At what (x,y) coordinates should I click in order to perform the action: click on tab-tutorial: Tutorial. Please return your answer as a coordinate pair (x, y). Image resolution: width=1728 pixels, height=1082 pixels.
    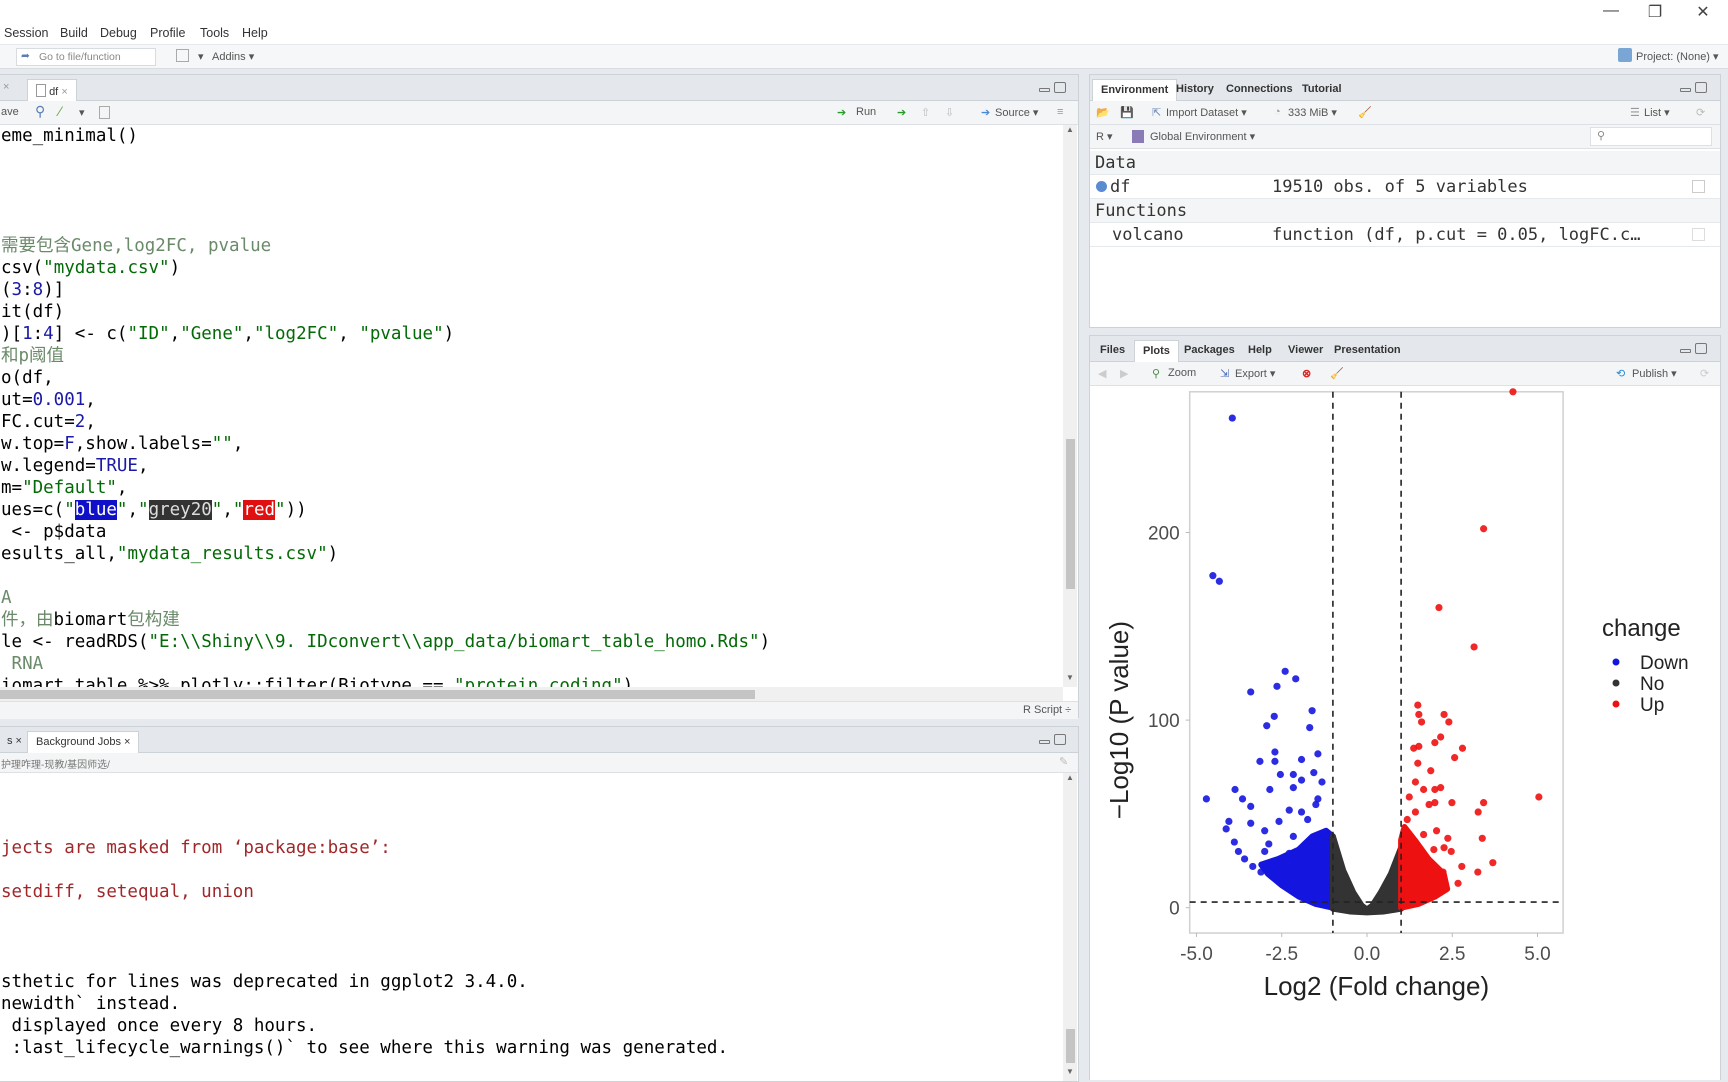
    Looking at the image, I should click on (1322, 90).